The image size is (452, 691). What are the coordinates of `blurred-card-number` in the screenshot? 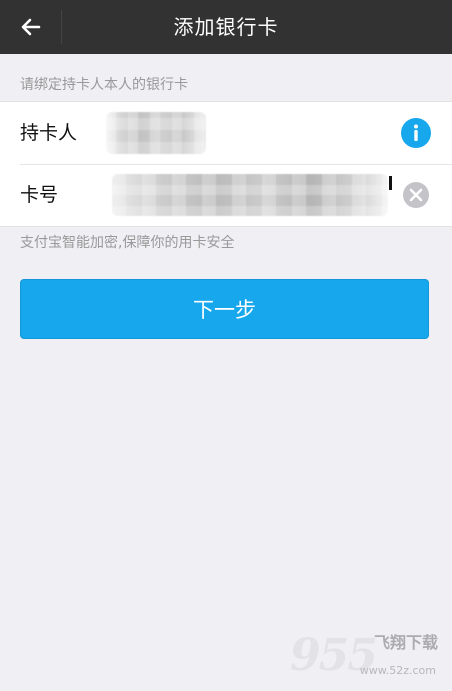 It's located at (250, 195).